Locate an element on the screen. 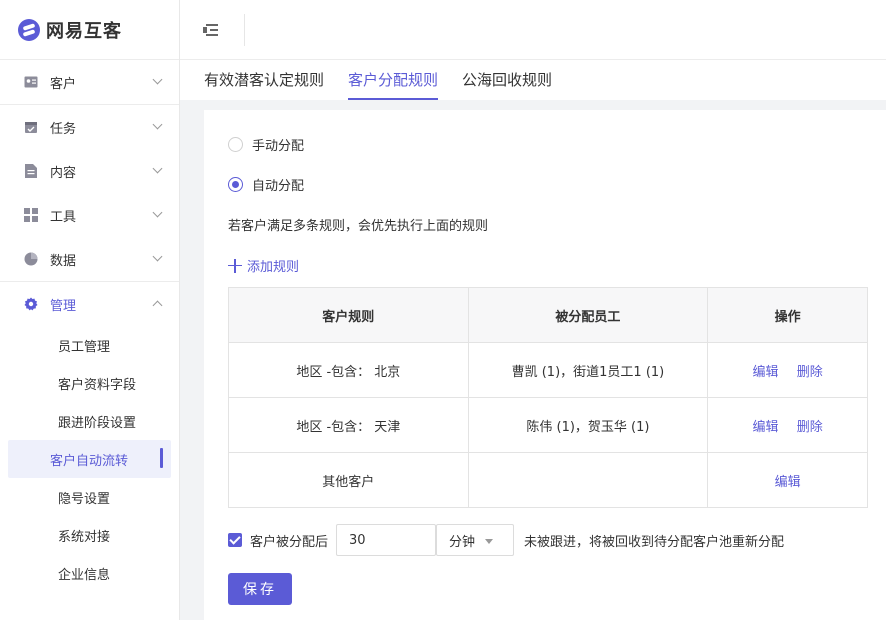  auto-assign-label: 自动分配 is located at coordinates (278, 186).